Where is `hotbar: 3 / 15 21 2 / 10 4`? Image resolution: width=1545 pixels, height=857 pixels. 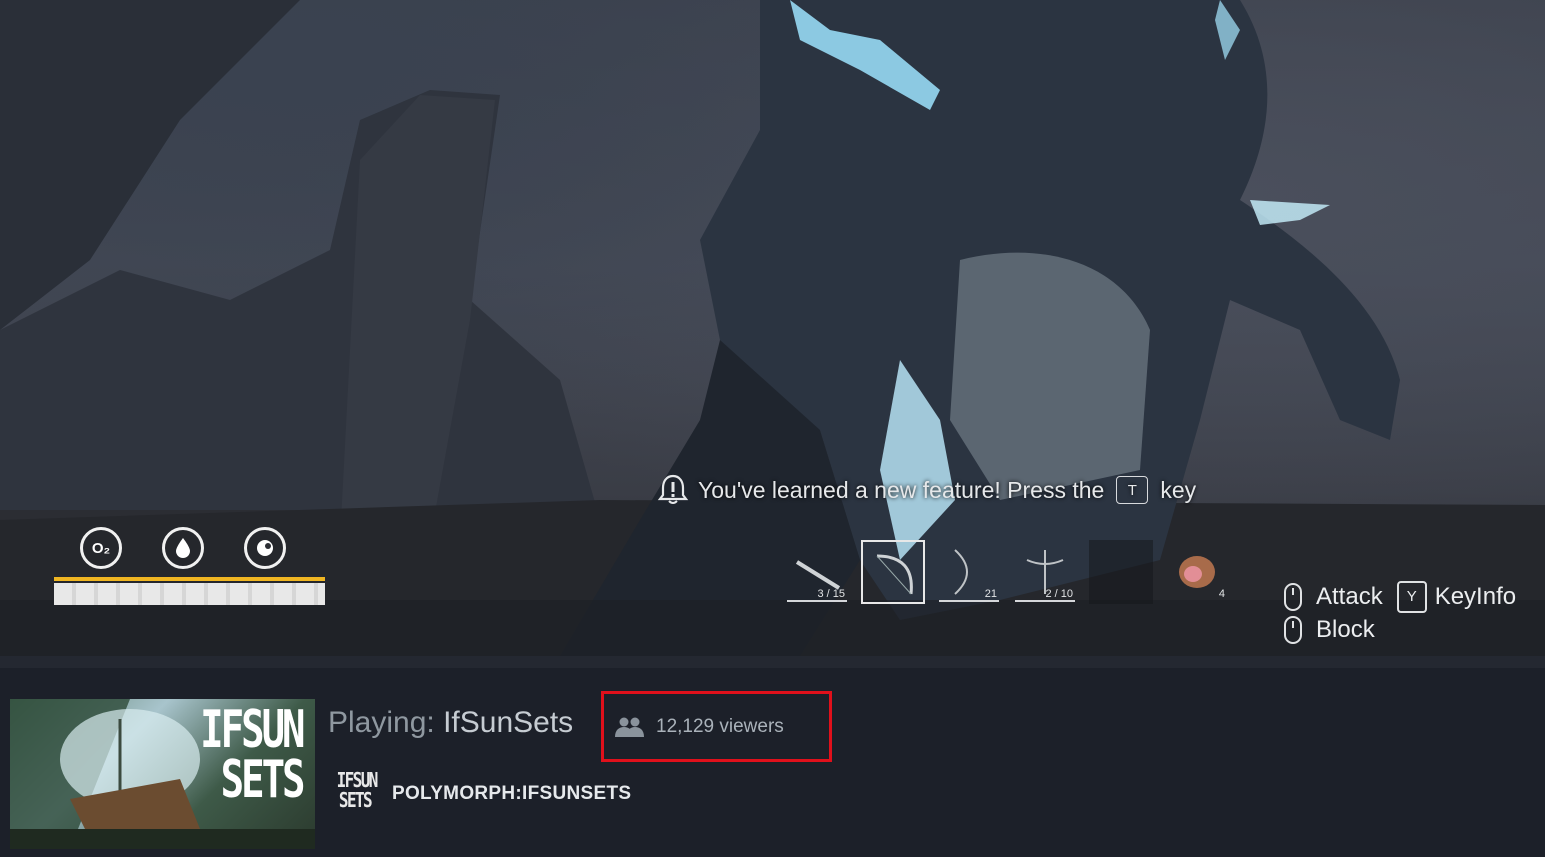 hotbar: 3 / 15 21 2 / 10 4 is located at coordinates (1007, 572).